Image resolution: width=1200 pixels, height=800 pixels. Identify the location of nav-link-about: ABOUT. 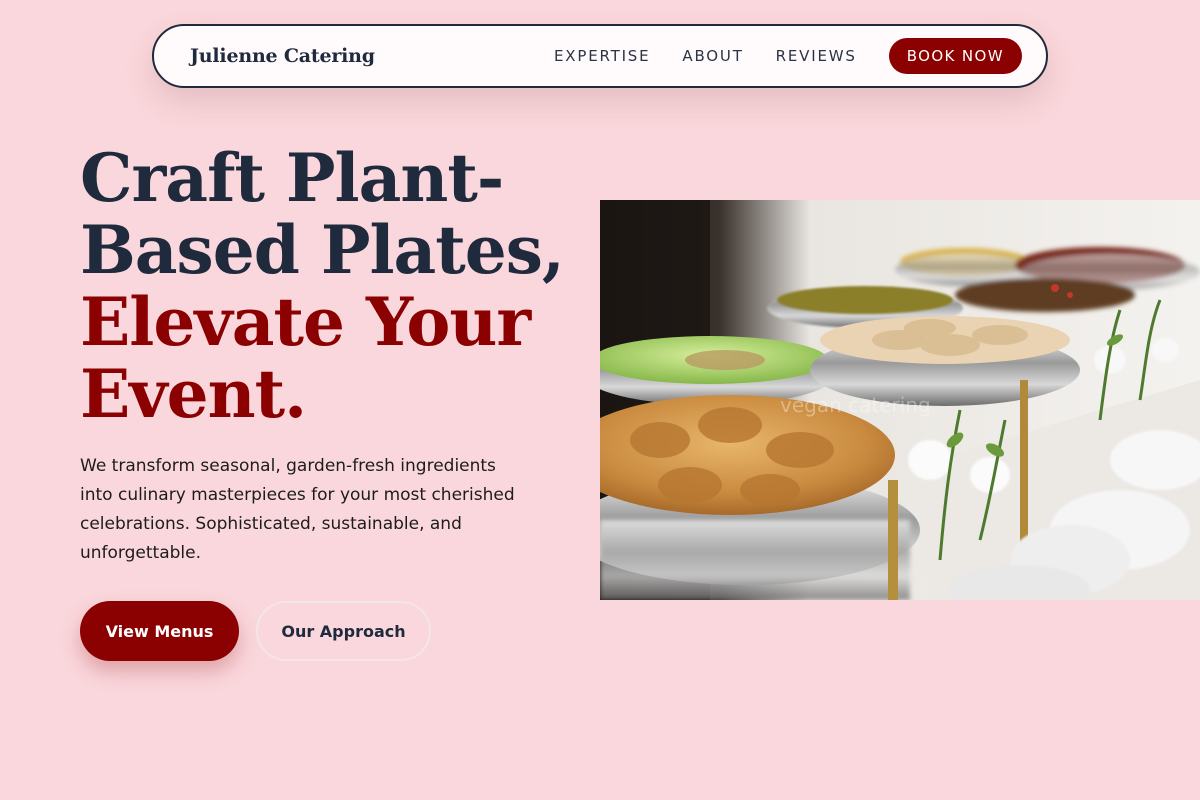
(712, 56).